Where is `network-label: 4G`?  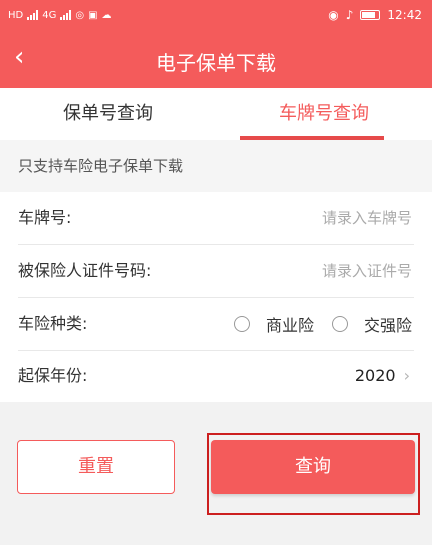 network-label: 4G is located at coordinates (49, 15).